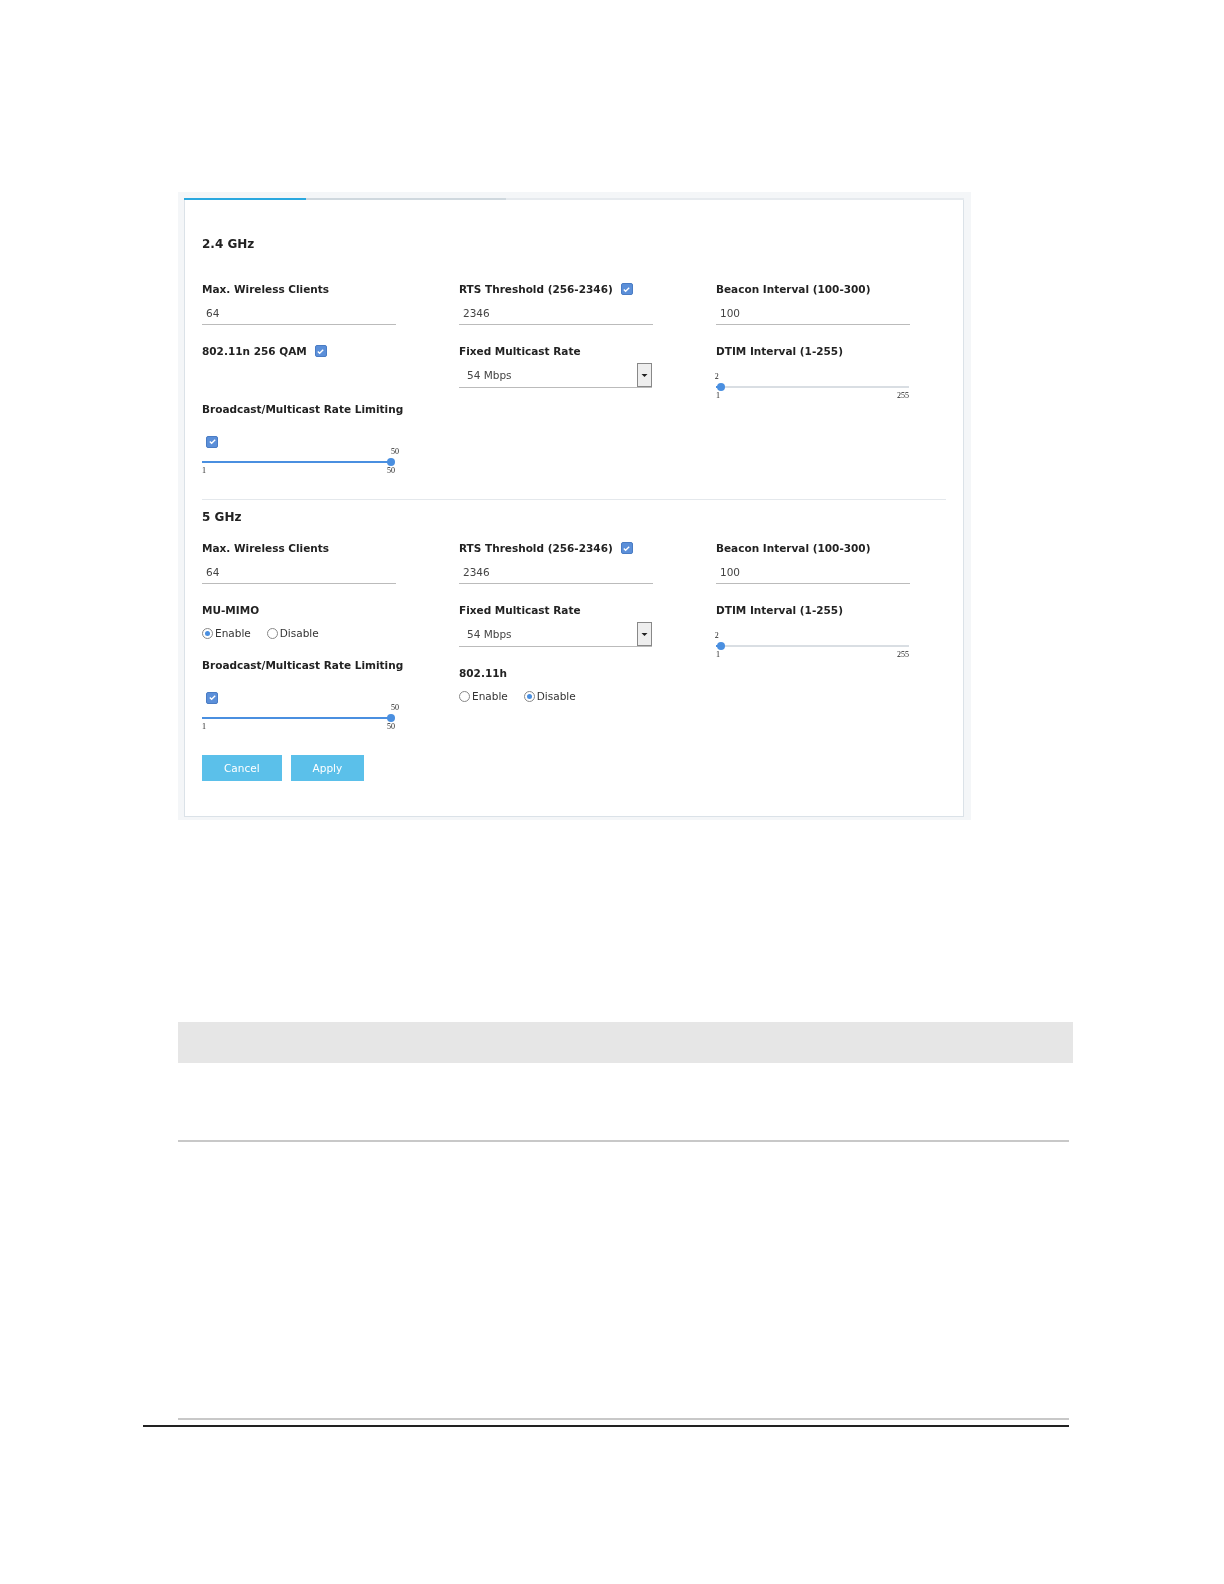 The image size is (1224, 1584). Describe the element at coordinates (222, 517) in the screenshot. I see `section-title: 5 GHz` at that location.